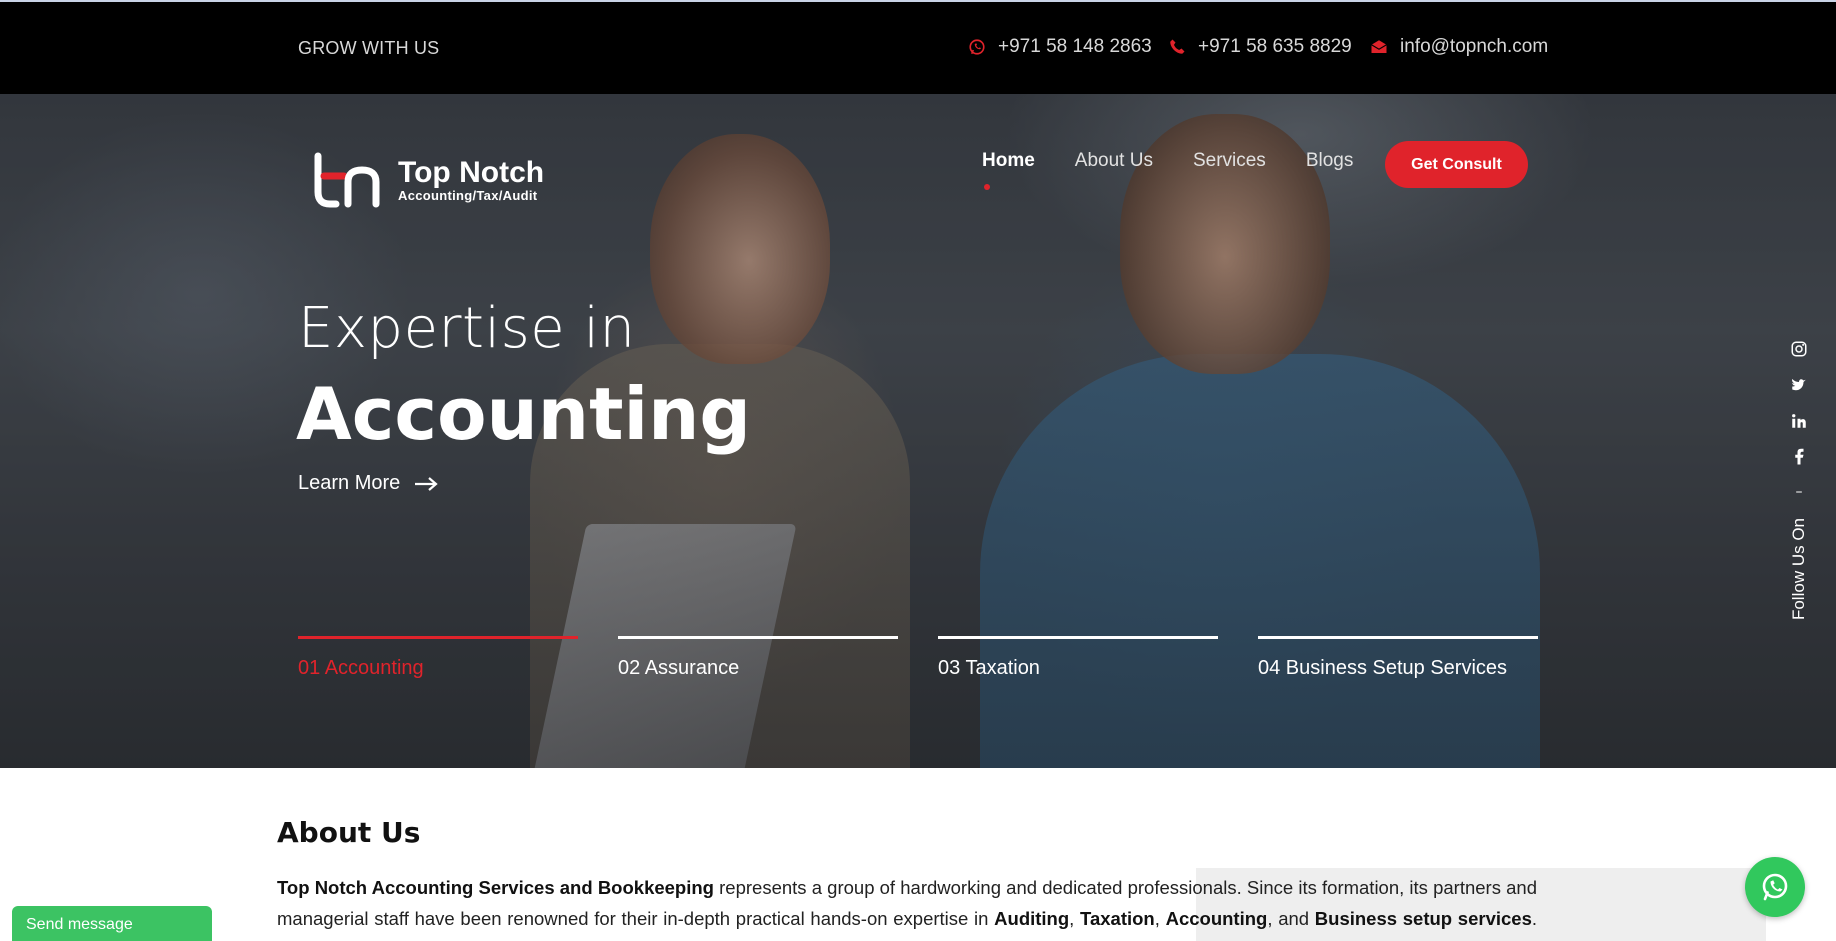 The width and height of the screenshot is (1836, 941). What do you see at coordinates (349, 832) in the screenshot?
I see `about-us-heading: About Us` at bounding box center [349, 832].